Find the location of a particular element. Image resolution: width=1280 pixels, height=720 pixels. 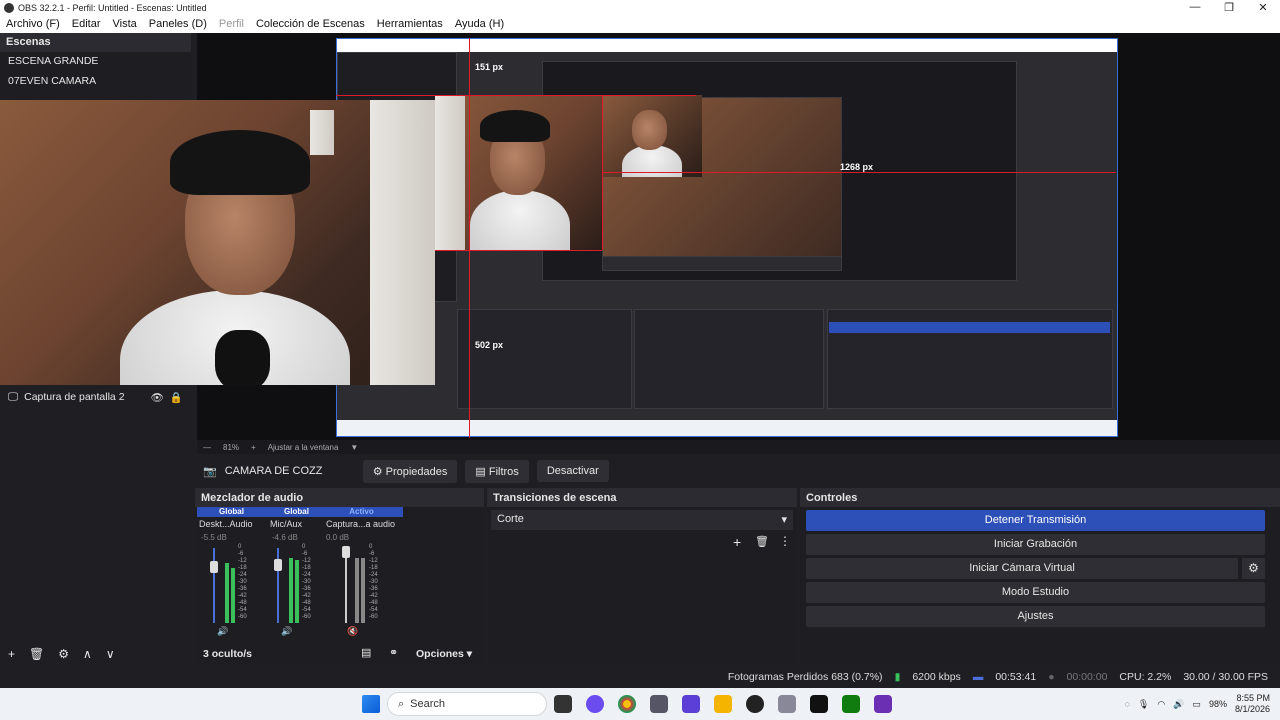

mixer-tag-0: Global is located at coordinates (231, 511).